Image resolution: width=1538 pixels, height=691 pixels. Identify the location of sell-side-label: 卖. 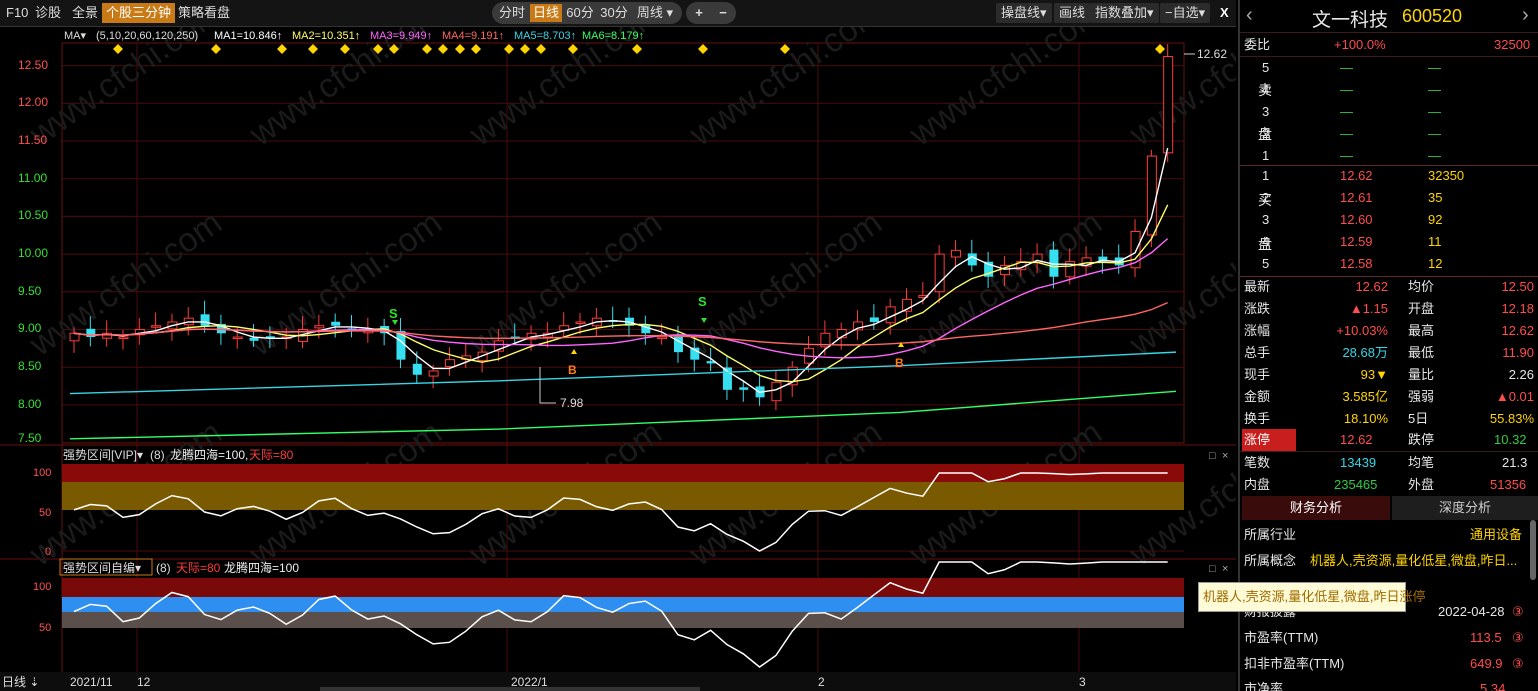
(1265, 90).